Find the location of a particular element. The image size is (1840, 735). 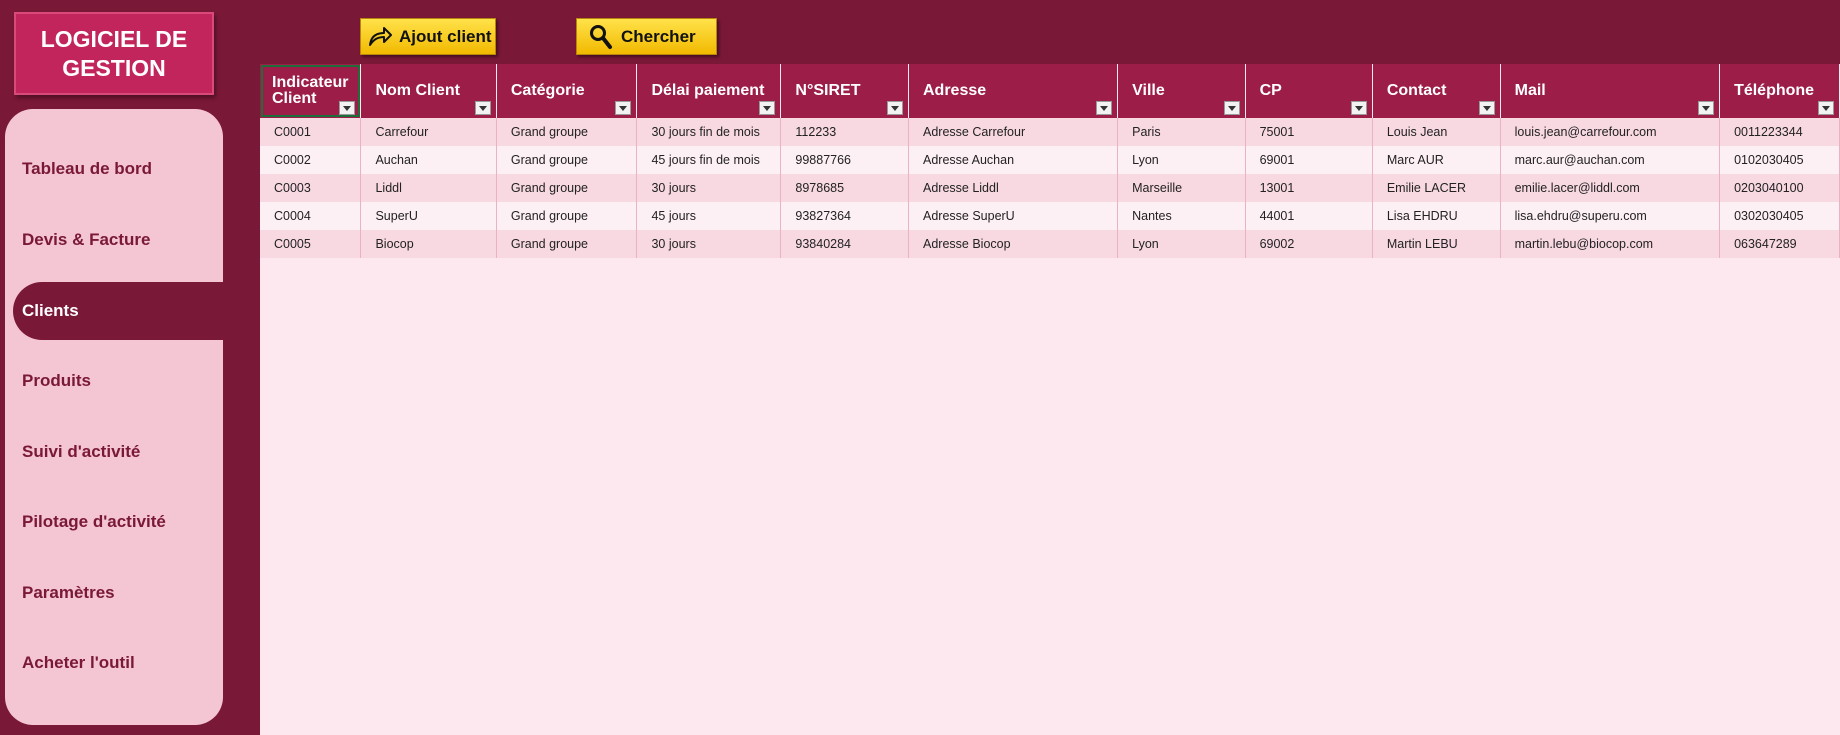

table-cell: lisa.ehdru@superu.com is located at coordinates (1610, 216).